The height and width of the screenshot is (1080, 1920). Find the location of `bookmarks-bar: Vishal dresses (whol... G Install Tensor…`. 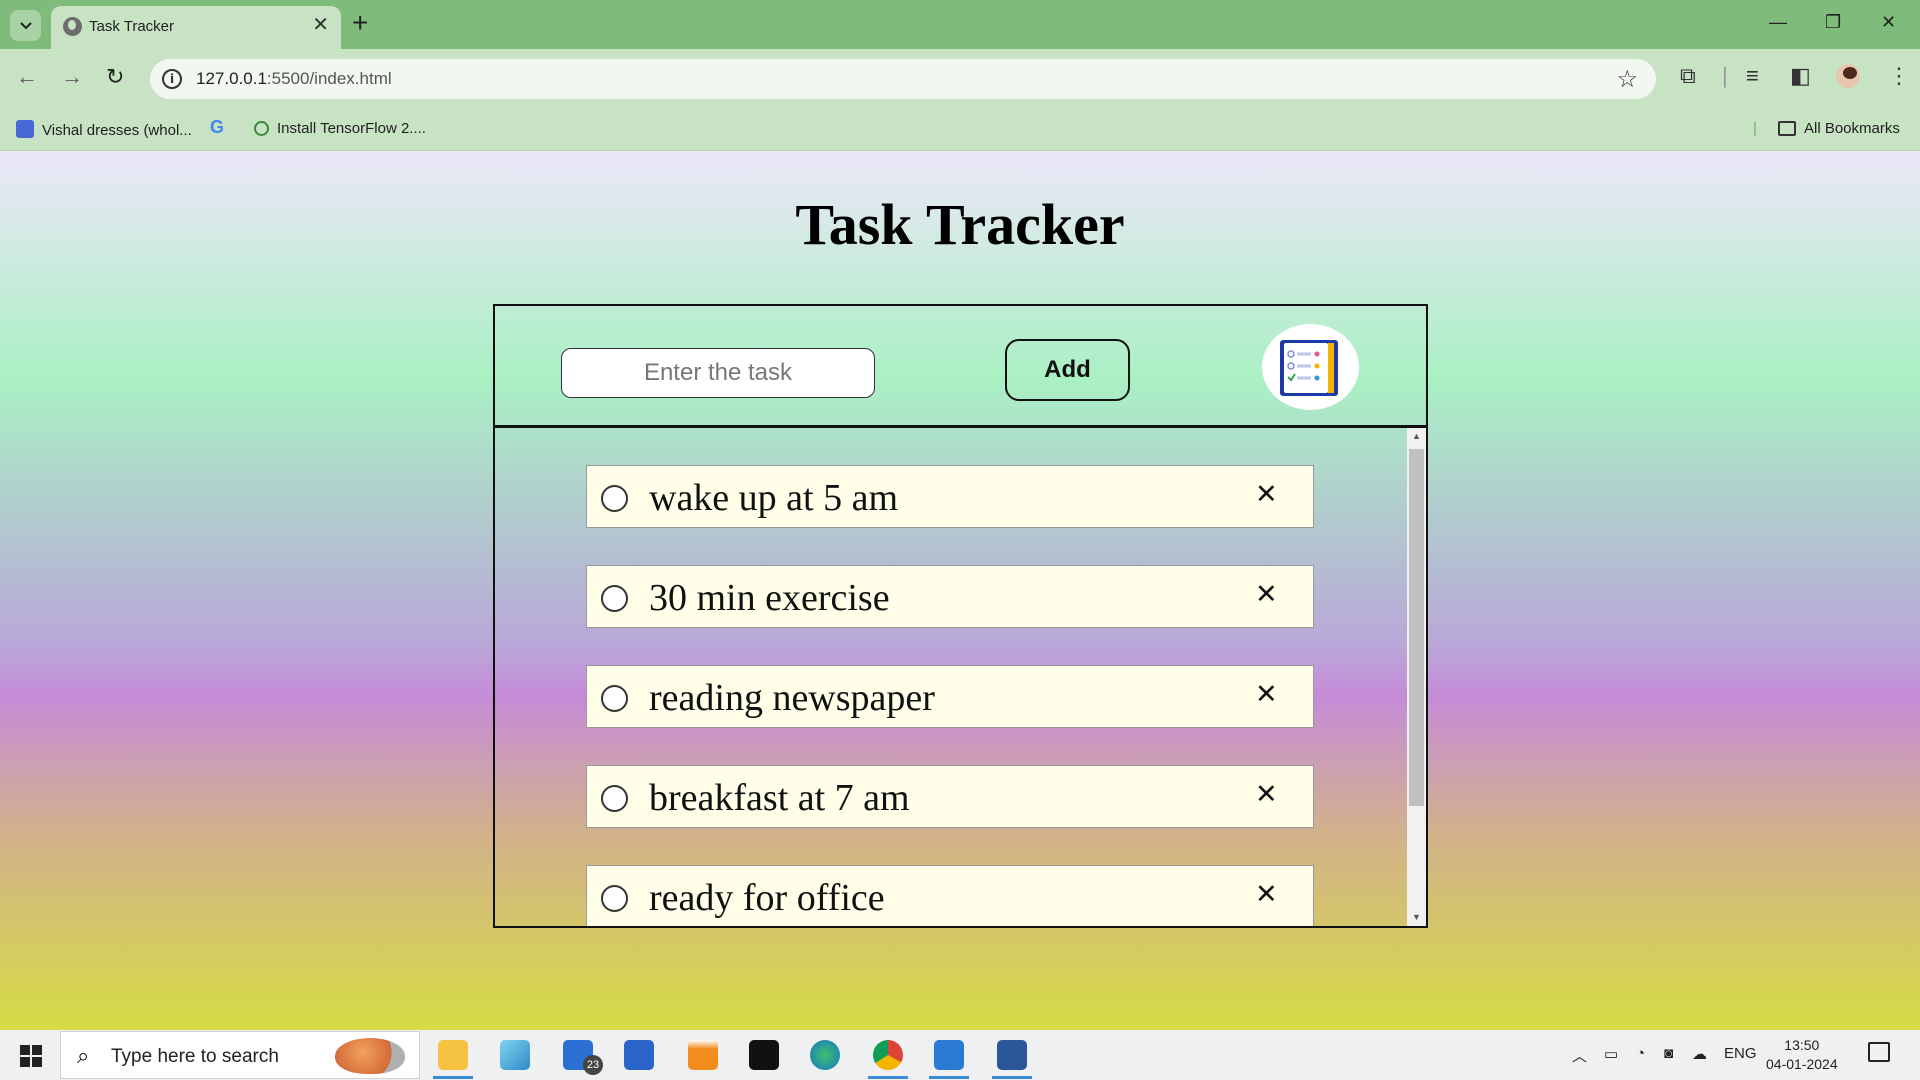

bookmarks-bar: Vishal dresses (whol... G Install Tensor… is located at coordinates (960, 130).